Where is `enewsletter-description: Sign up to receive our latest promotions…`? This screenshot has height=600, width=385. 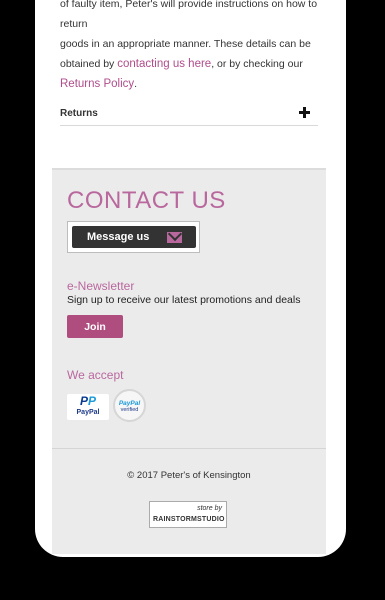 enewsletter-description: Sign up to receive our latest promotions… is located at coordinates (184, 300).